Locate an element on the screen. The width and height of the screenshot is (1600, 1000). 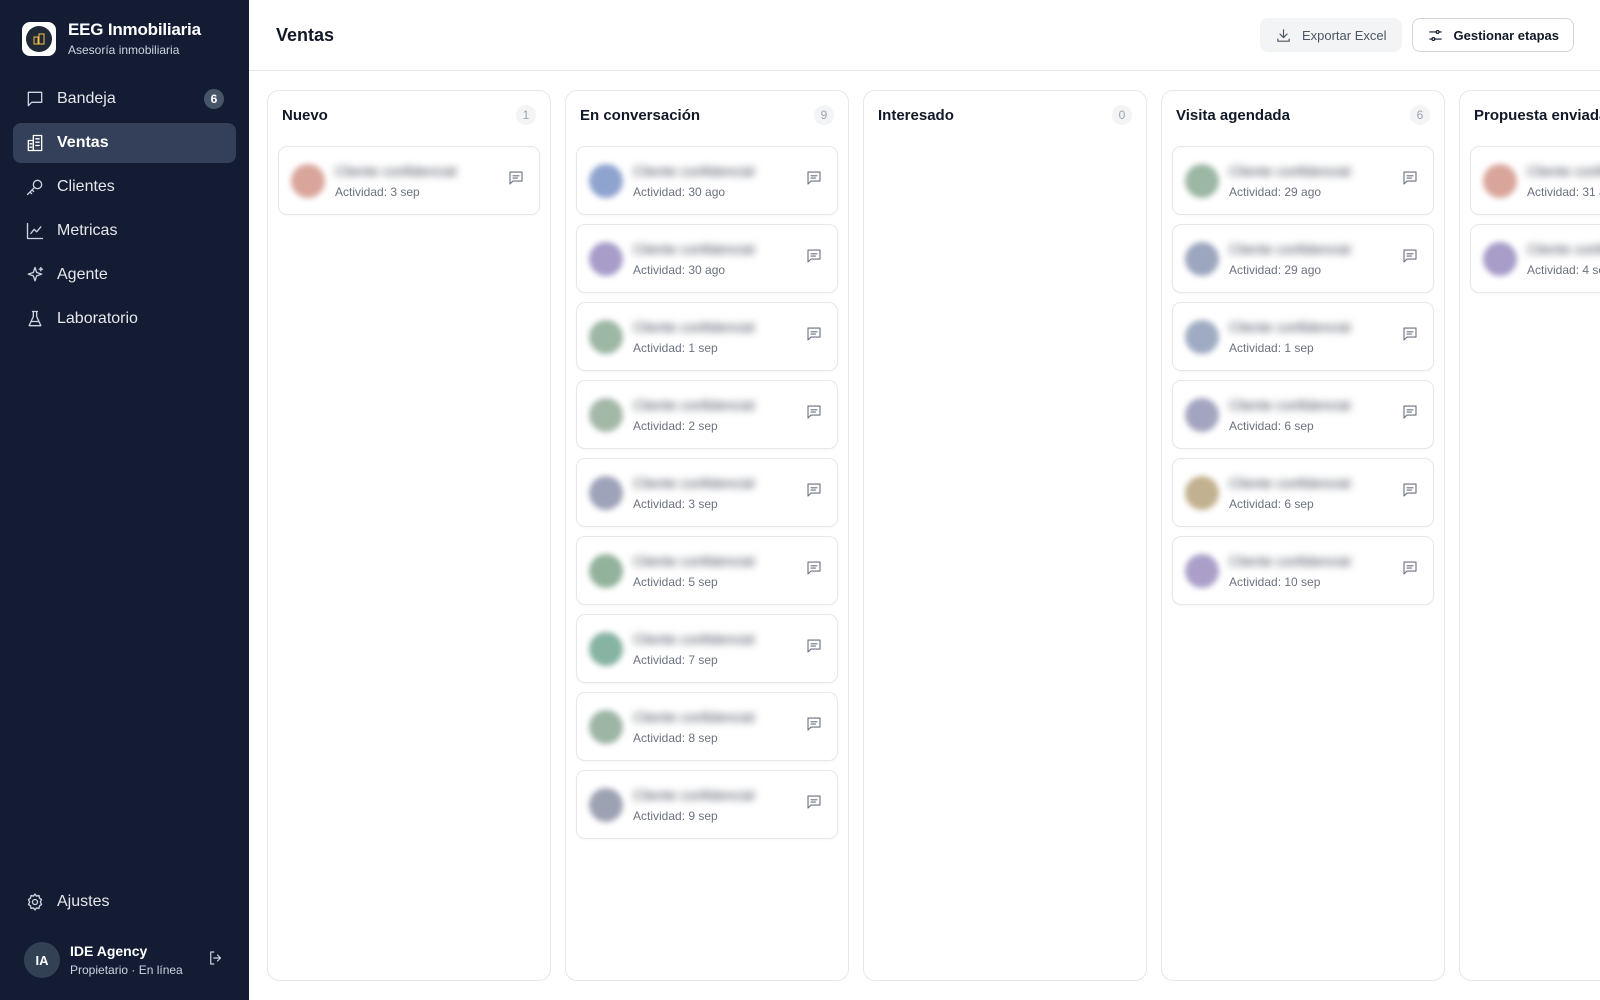
sidebar-item-clientes: Clientes is located at coordinates (124, 187).